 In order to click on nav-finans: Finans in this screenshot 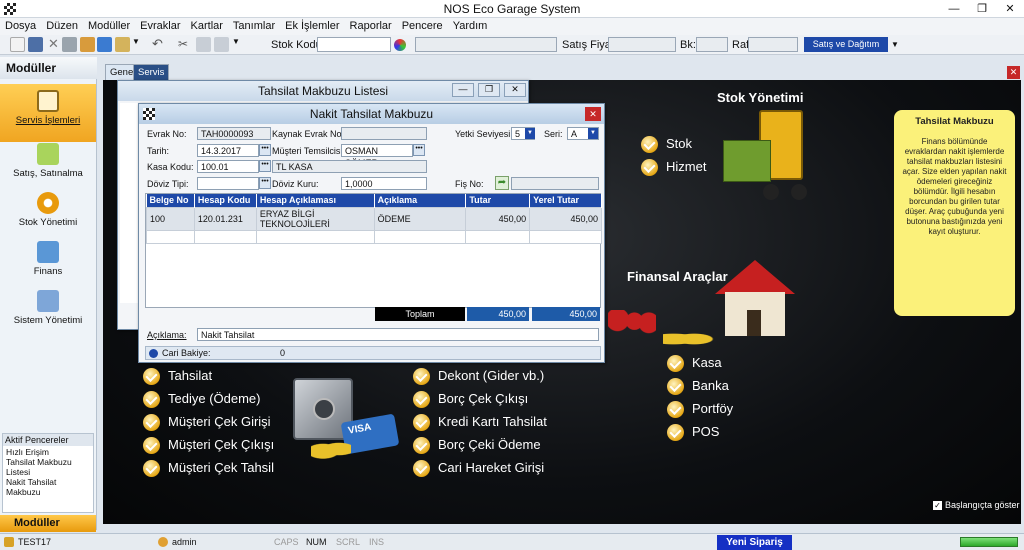, I will do `click(48, 259)`.